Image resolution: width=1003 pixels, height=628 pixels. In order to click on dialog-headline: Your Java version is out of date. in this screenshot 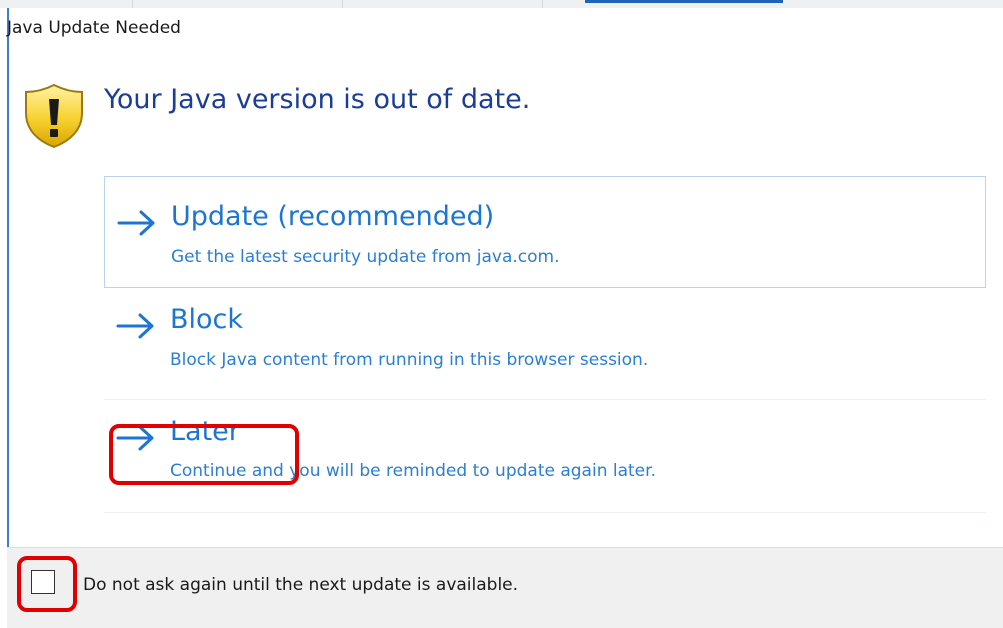, I will do `click(317, 99)`.